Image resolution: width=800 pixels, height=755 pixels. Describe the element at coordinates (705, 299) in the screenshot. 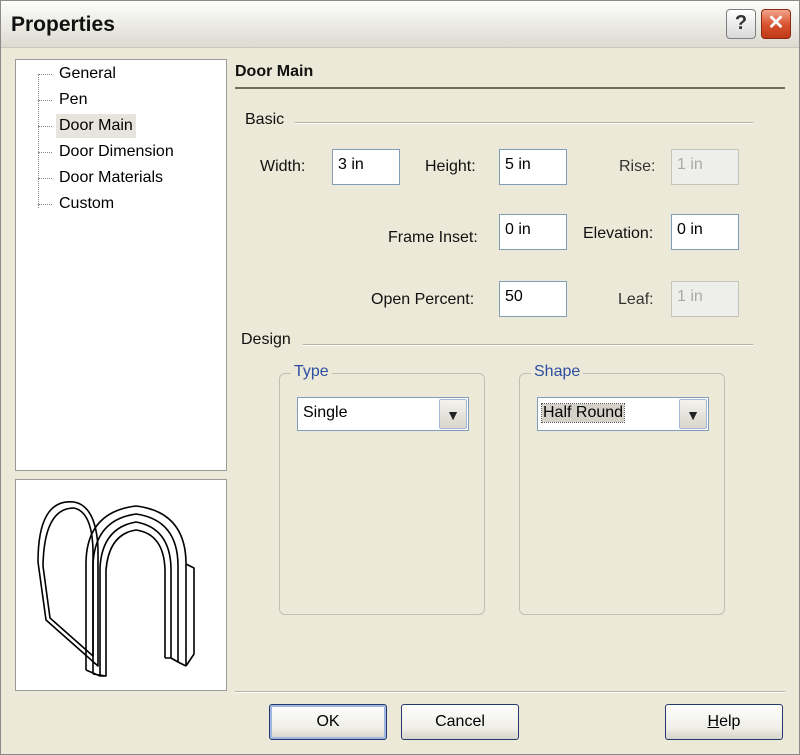

I see `leaf-input: 1 in` at that location.